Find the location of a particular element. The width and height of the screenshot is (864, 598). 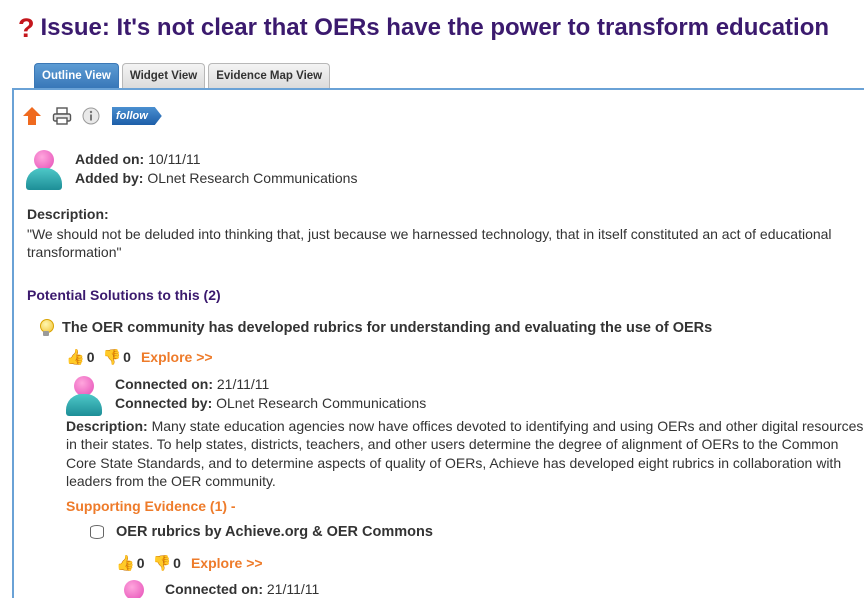

toolbar: follow is located at coordinates (92, 116).